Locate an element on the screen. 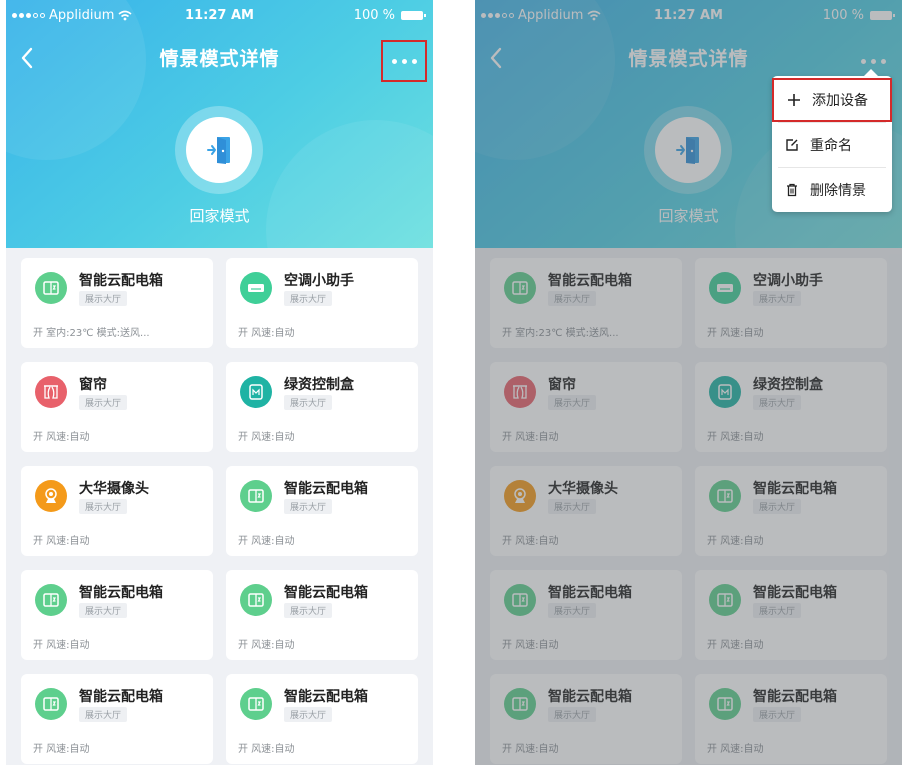  menu-item-rename: 重命名 is located at coordinates (832, 145).